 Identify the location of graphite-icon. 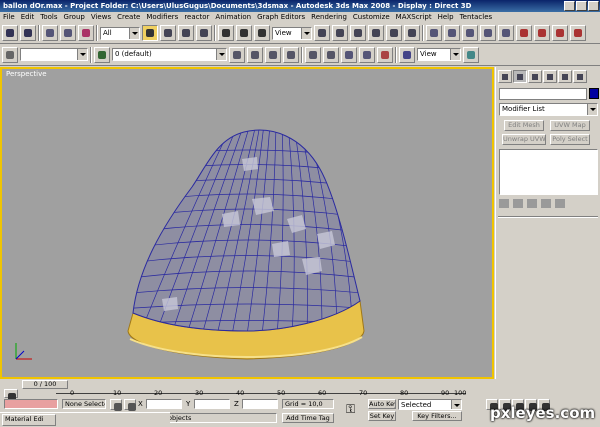
(331, 54).